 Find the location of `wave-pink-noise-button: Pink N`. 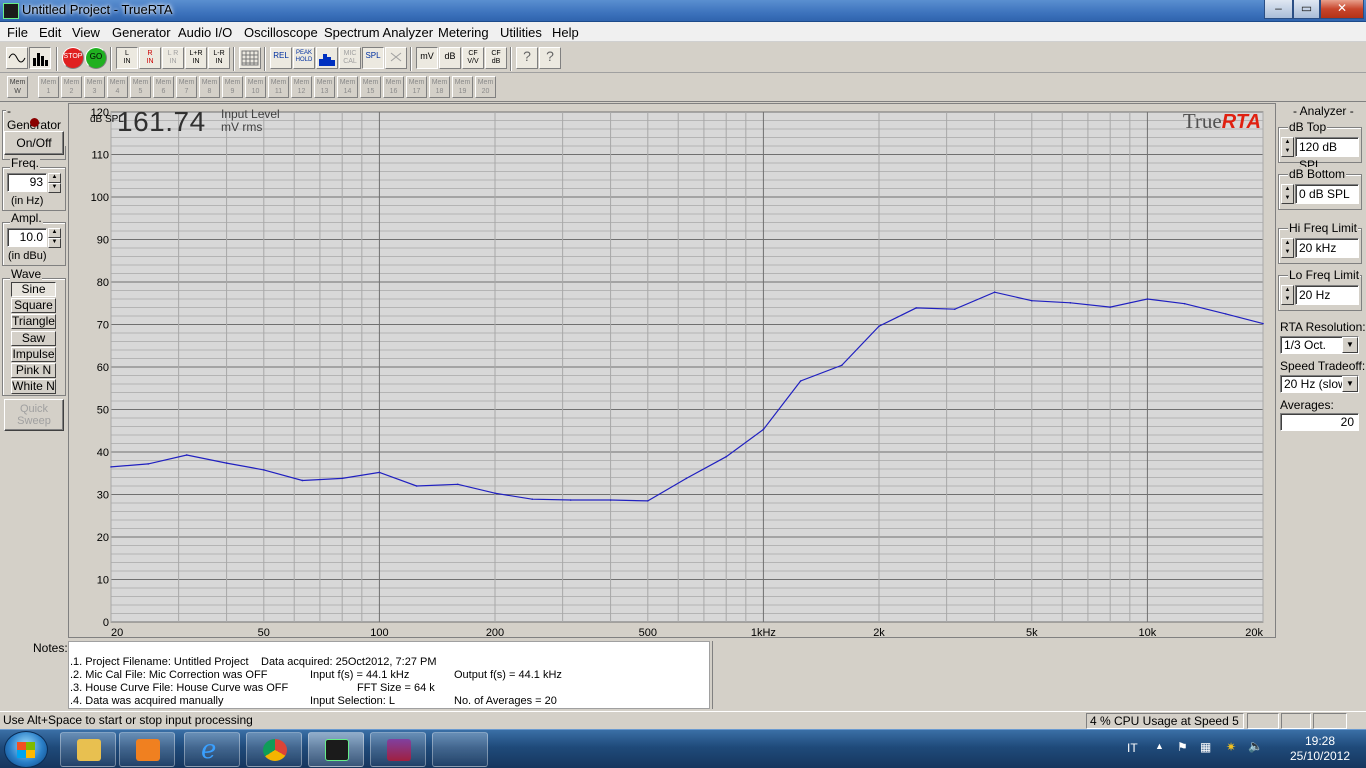

wave-pink-noise-button: Pink N is located at coordinates (33, 370).